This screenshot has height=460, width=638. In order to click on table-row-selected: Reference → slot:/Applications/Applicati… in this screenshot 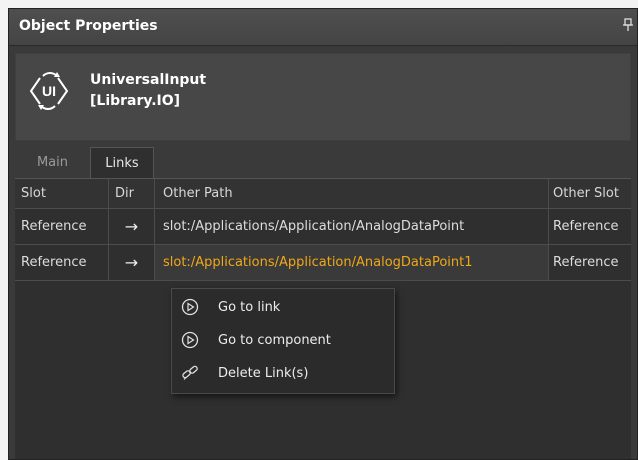, I will do `click(323, 263)`.